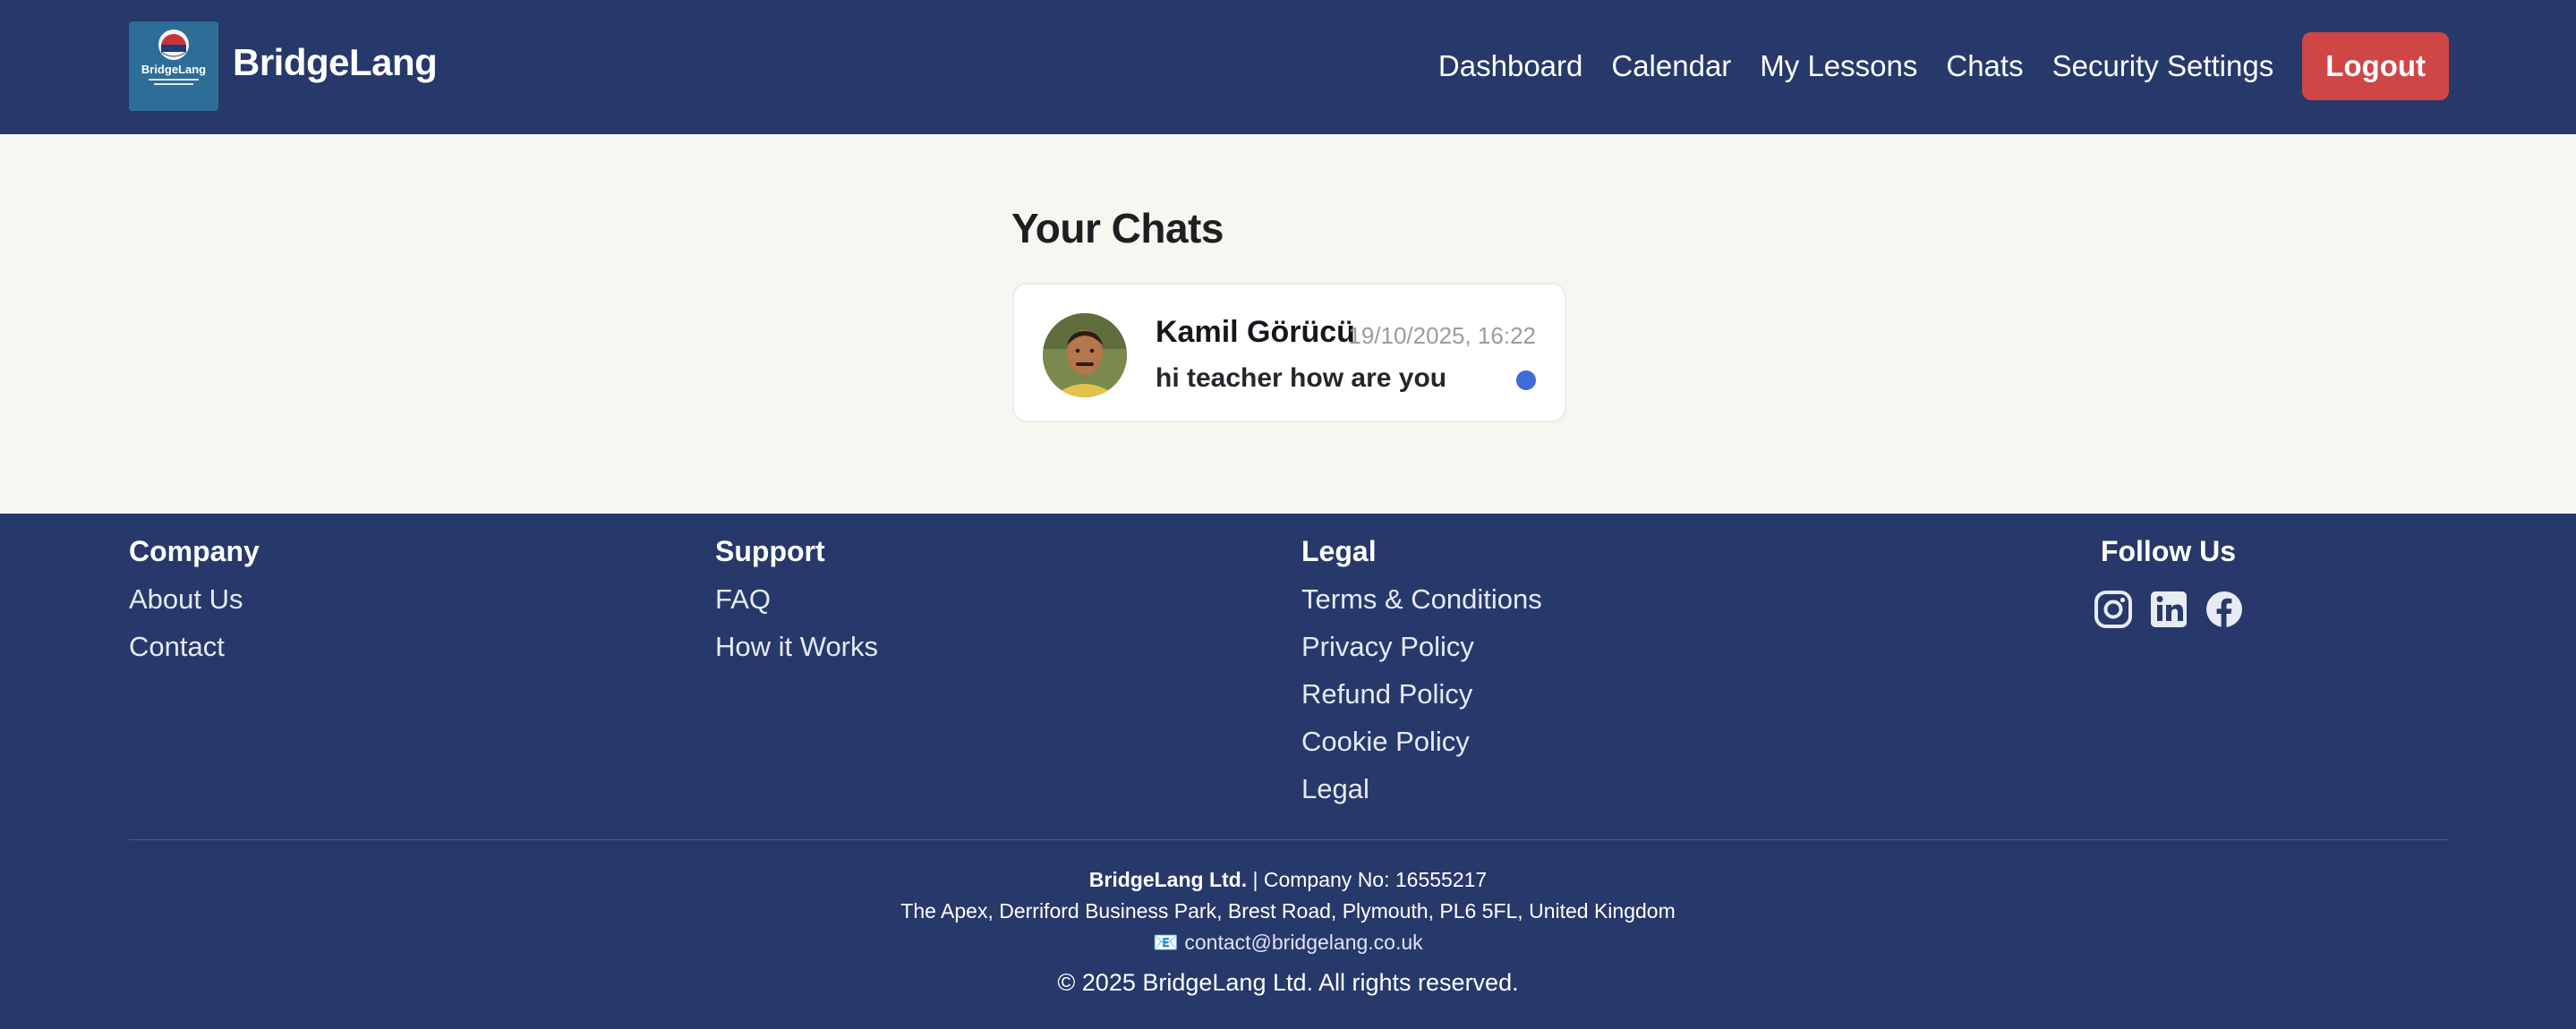 Image resolution: width=2576 pixels, height=1029 pixels. What do you see at coordinates (1421, 742) in the screenshot?
I see `footer-link-cookie-policy: Cookie Policy` at bounding box center [1421, 742].